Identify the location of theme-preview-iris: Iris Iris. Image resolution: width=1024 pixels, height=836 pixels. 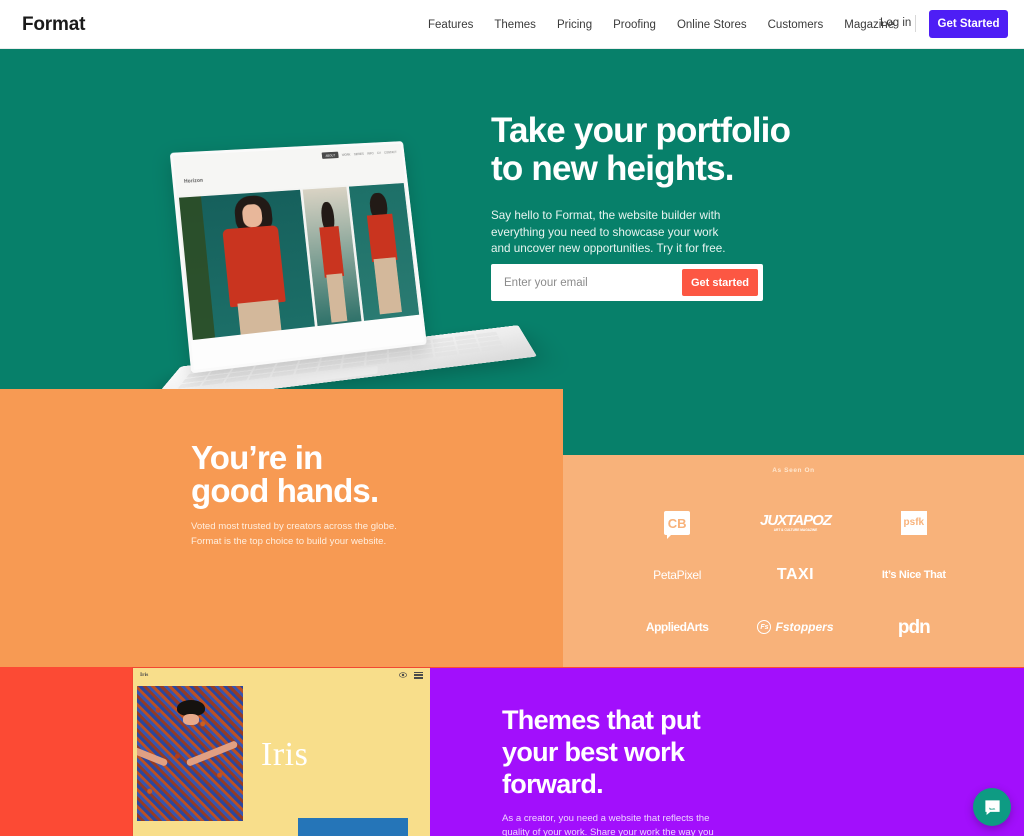
(281, 752).